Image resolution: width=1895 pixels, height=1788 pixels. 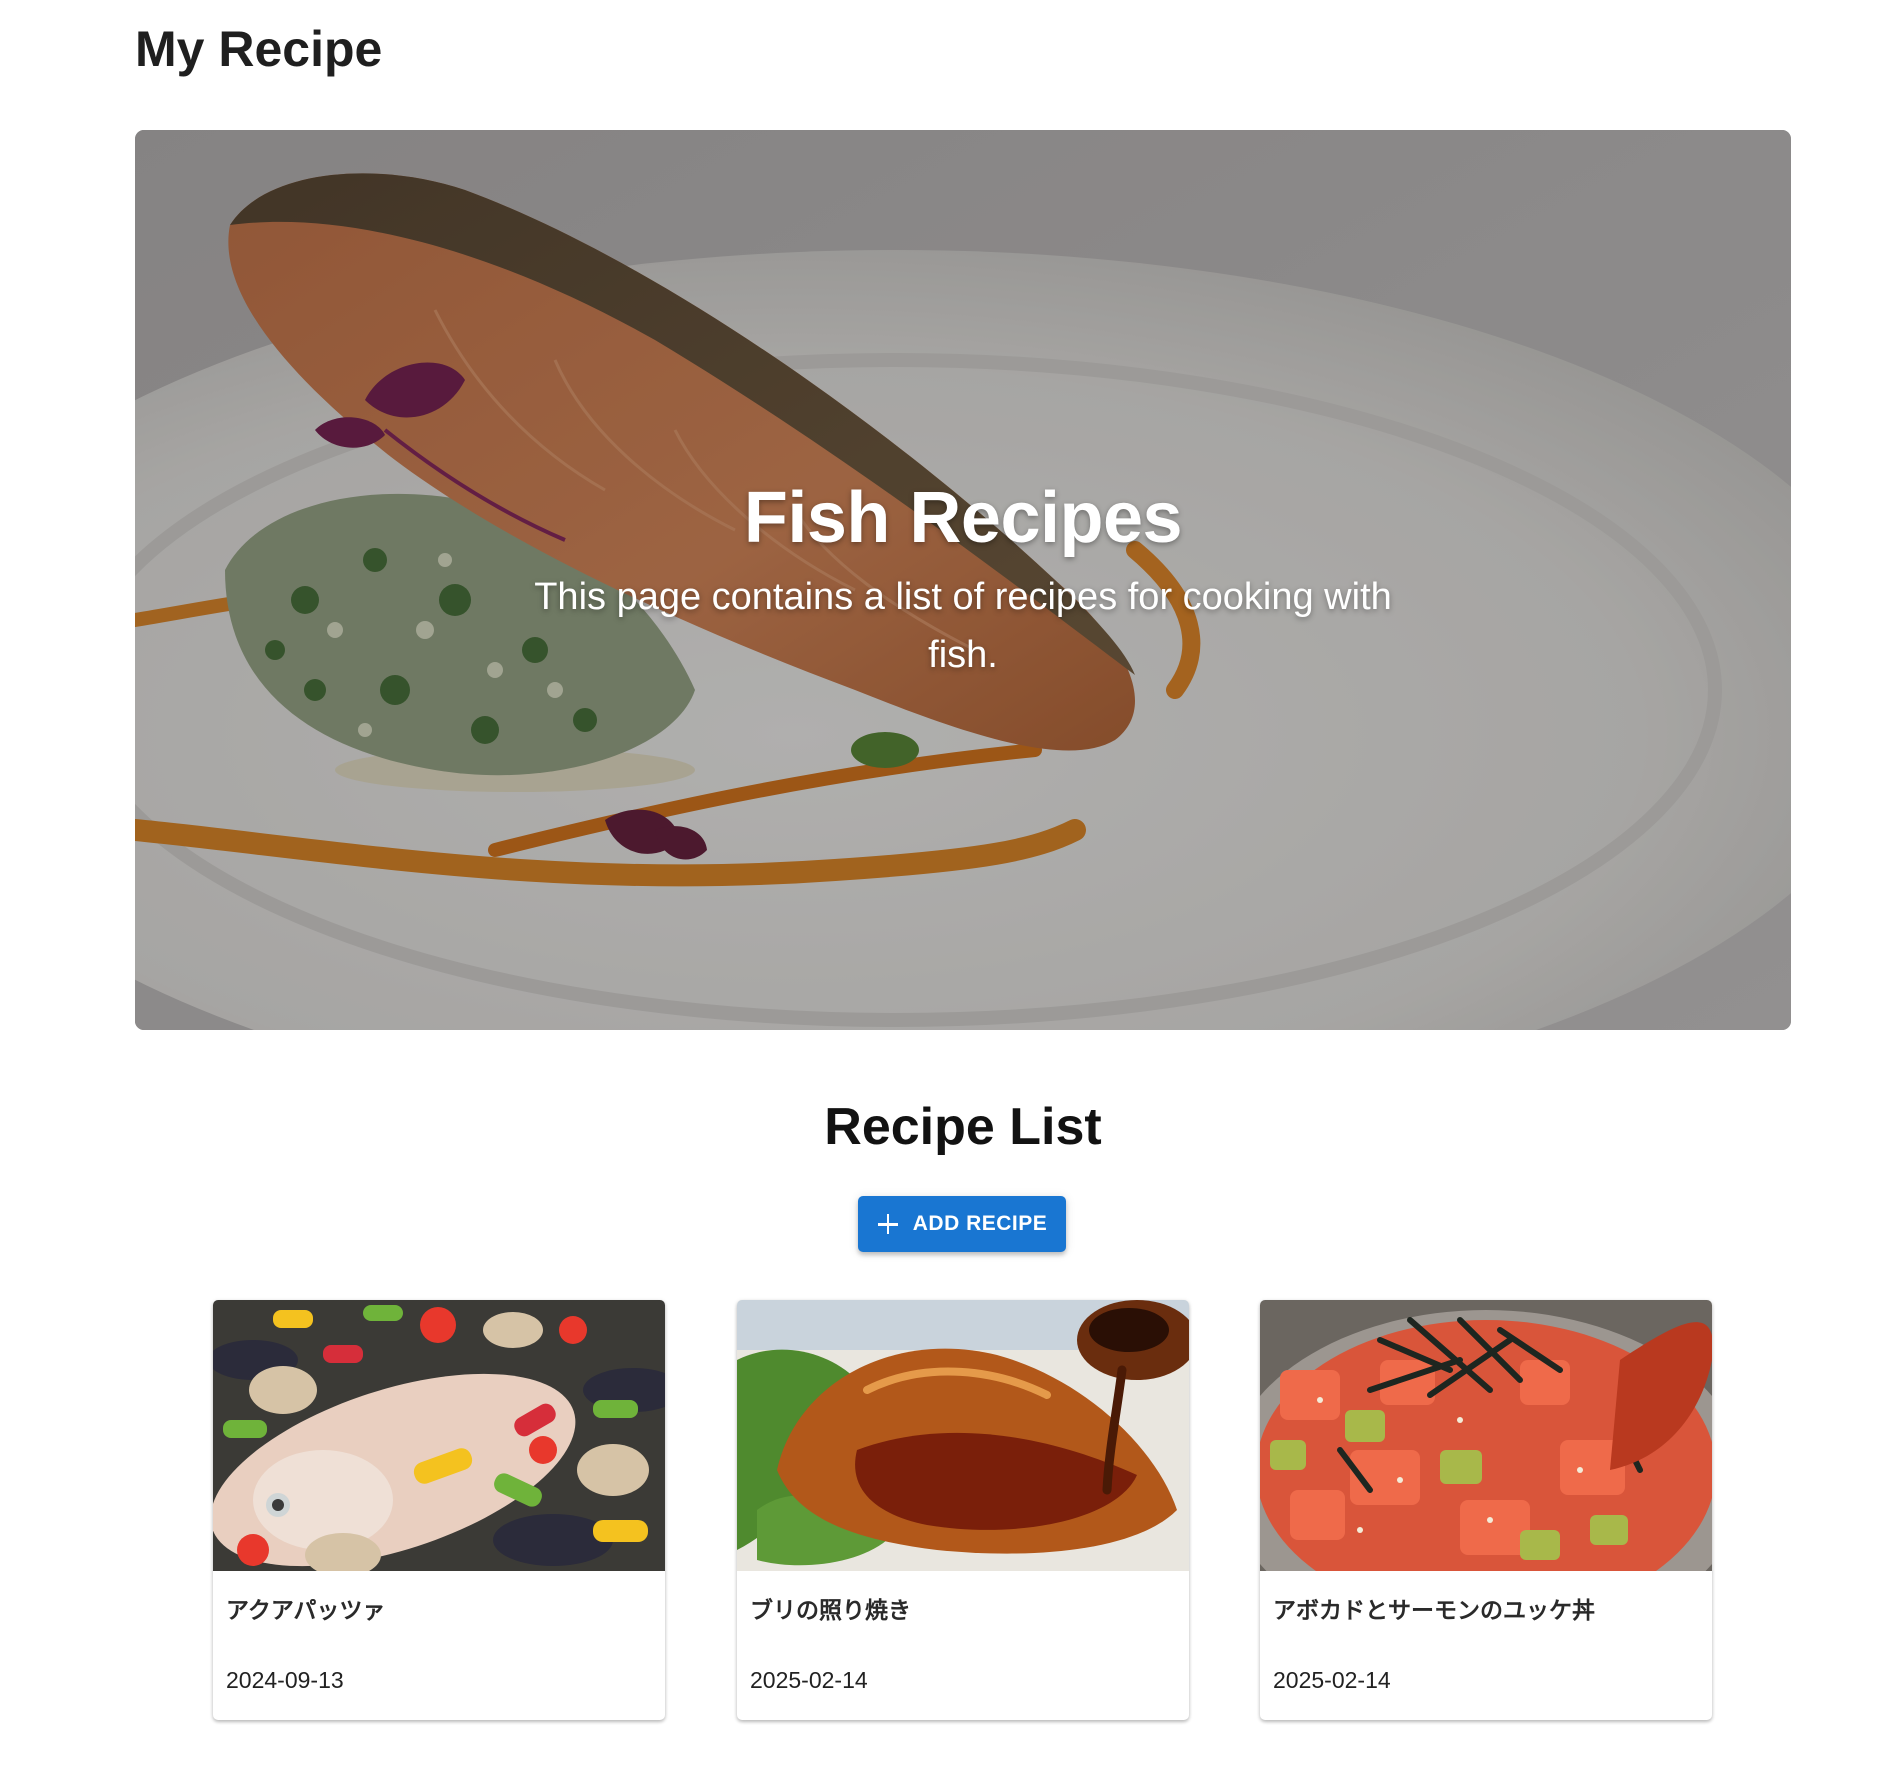 What do you see at coordinates (306, 1611) in the screenshot?
I see `recipe-title: アクアパッツァ` at bounding box center [306, 1611].